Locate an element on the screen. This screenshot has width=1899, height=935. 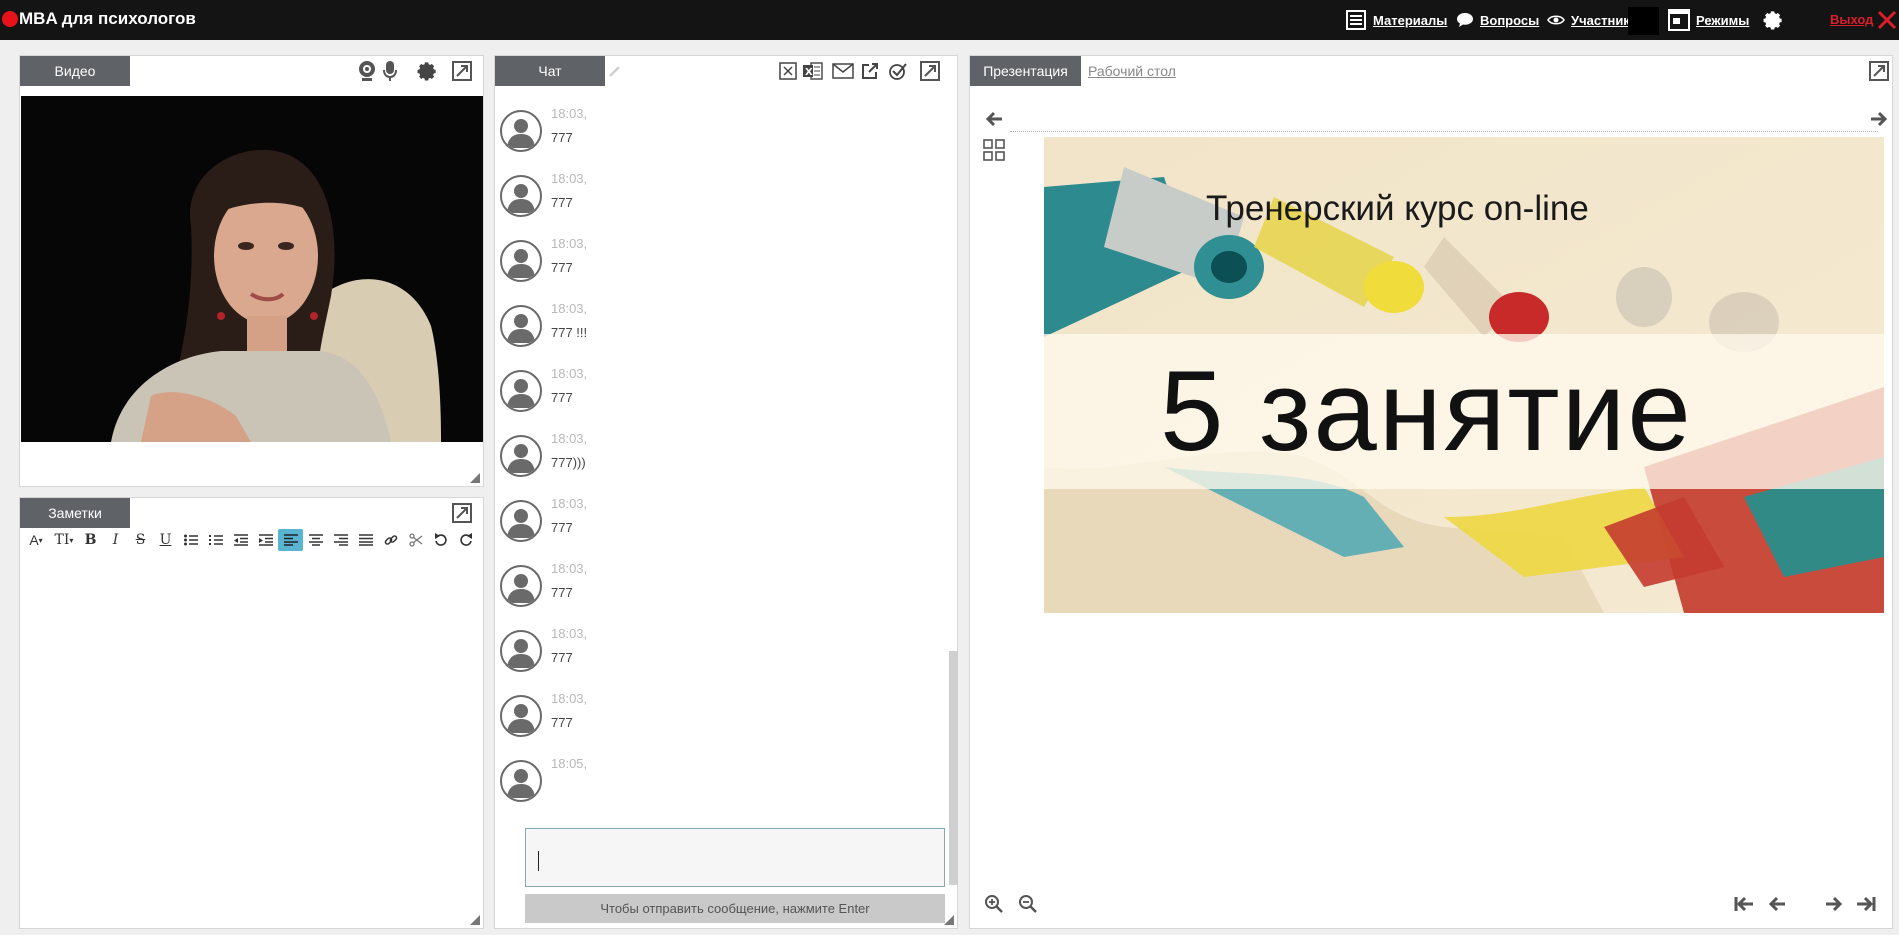
modes-link: Режимы is located at coordinates (1709, 20).